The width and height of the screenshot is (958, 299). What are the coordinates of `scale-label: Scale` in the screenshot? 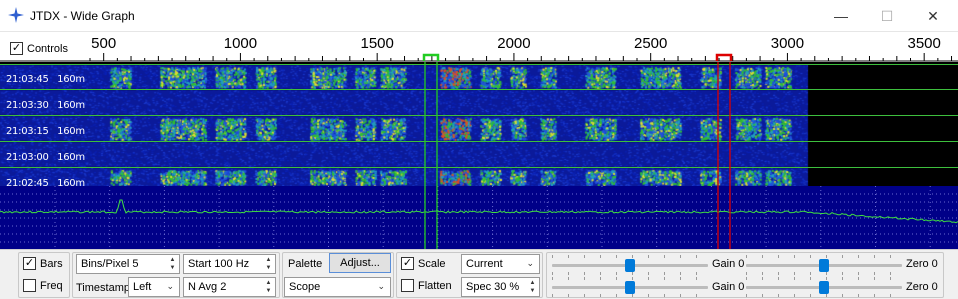 It's located at (432, 263).